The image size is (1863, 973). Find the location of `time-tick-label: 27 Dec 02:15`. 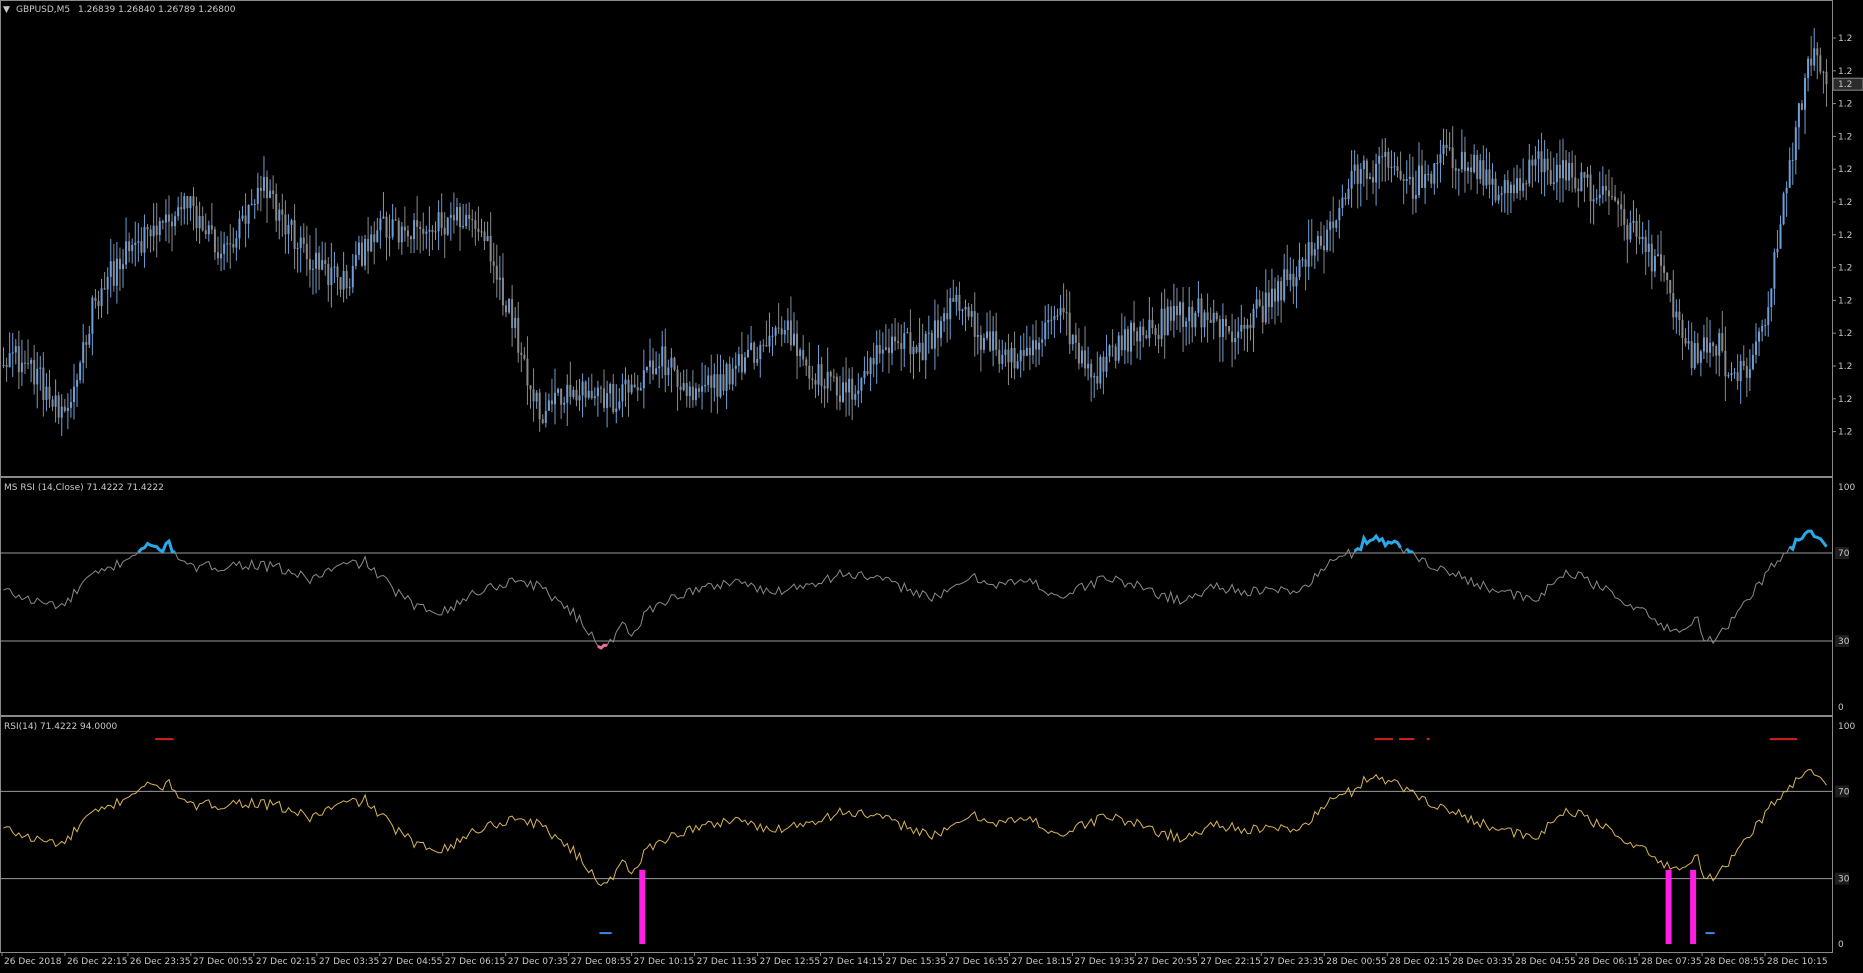

time-tick-label: 27 Dec 02:15 is located at coordinates (286, 962).